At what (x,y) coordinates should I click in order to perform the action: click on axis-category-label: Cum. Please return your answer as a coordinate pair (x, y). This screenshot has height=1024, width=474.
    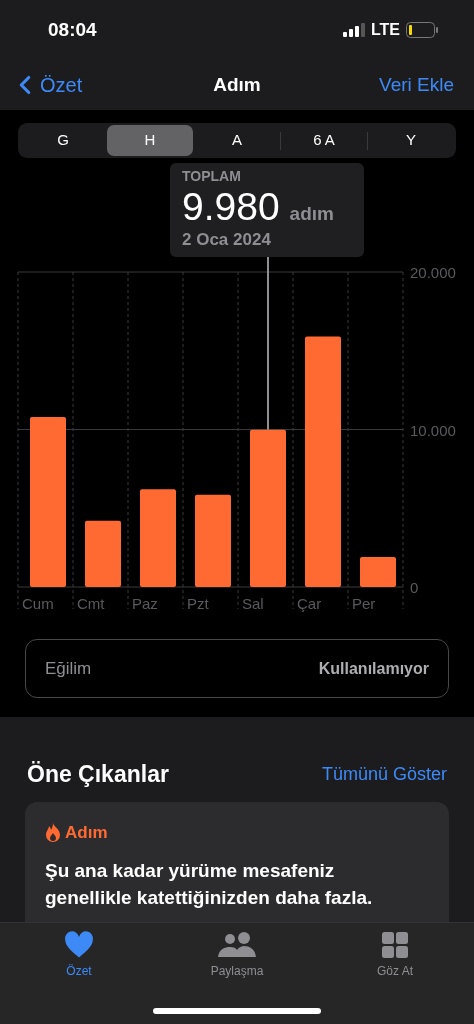
    Looking at the image, I should click on (38, 603).